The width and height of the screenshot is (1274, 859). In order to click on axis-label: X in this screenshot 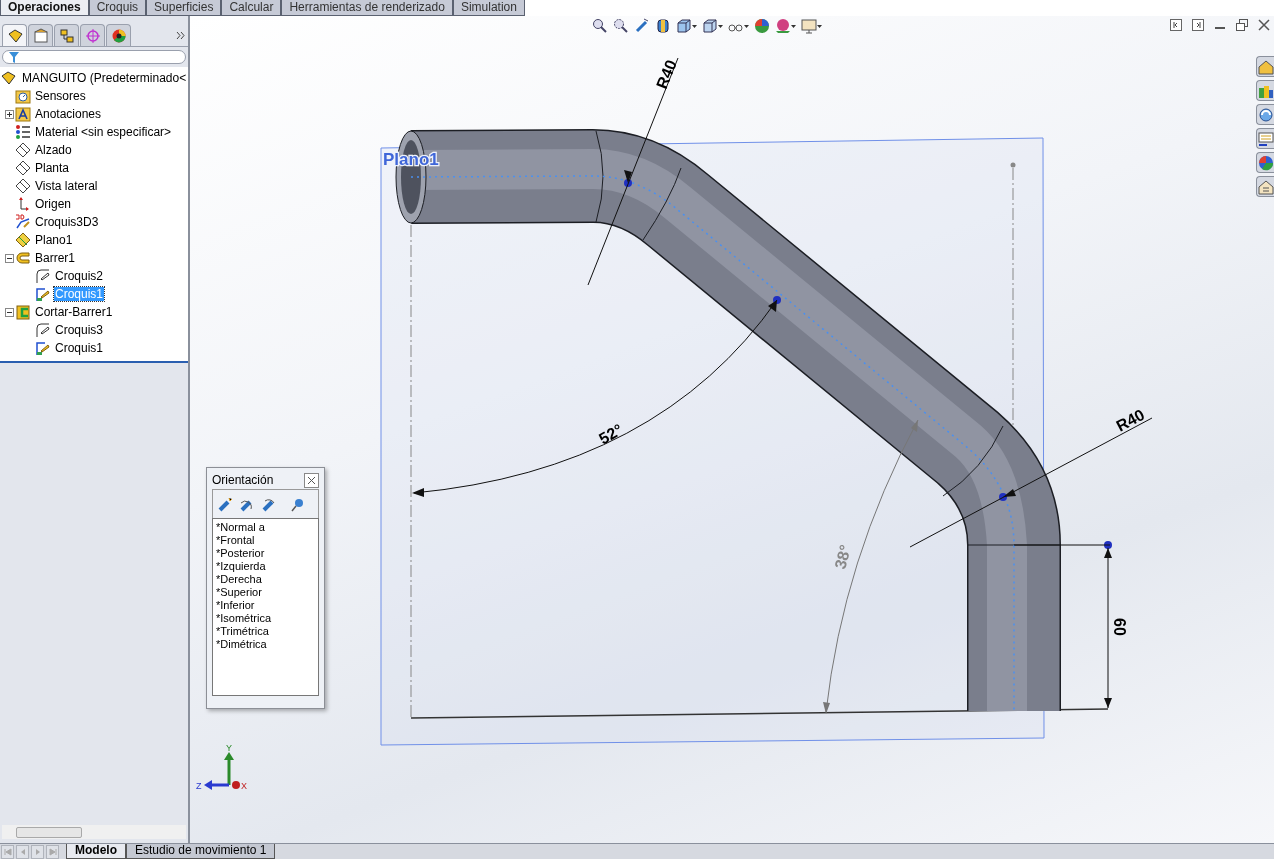, I will do `click(244, 786)`.